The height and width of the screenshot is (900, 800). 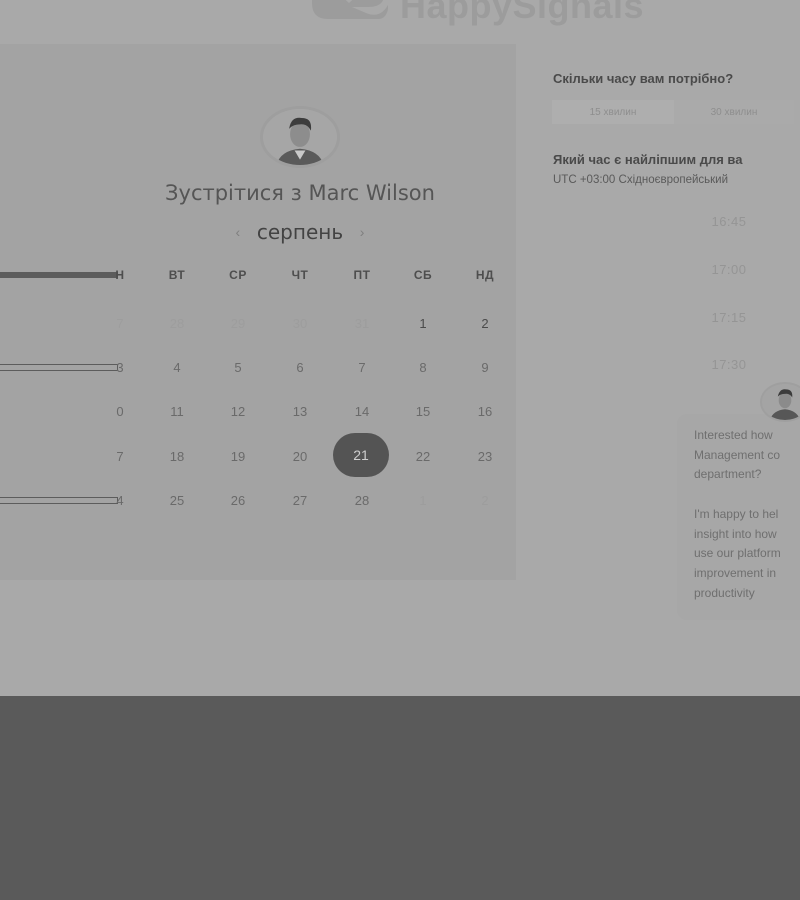 I want to click on calendar-day: 0, so click(x=120, y=411).